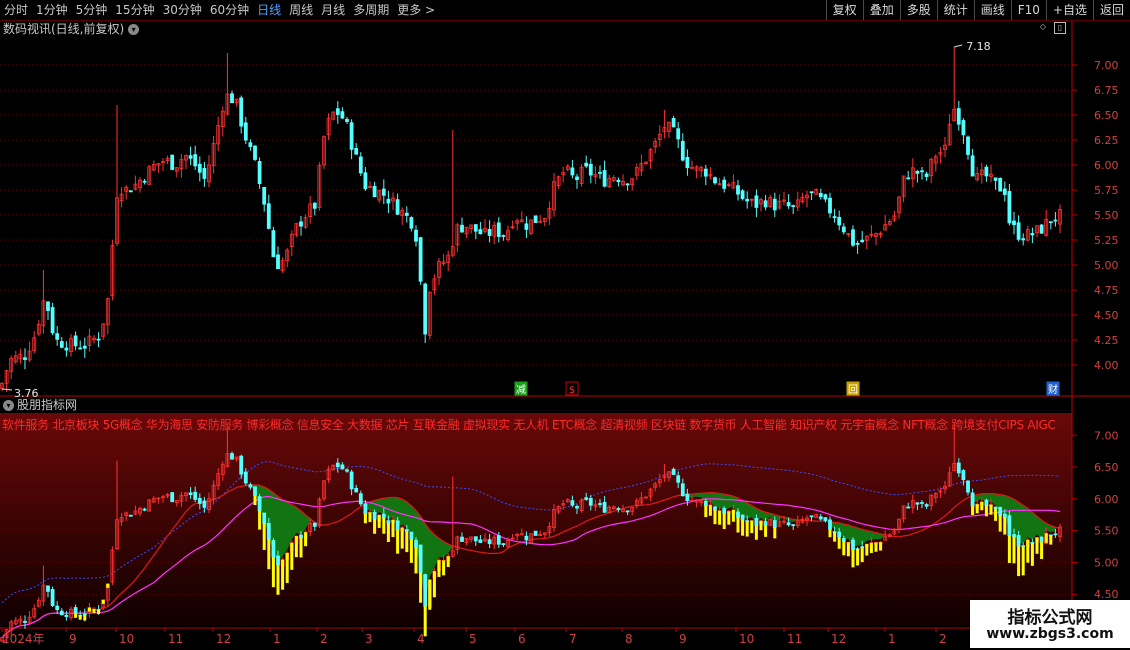 The width and height of the screenshot is (1130, 650). I want to click on period-tab-4: 30分钟, so click(182, 10).